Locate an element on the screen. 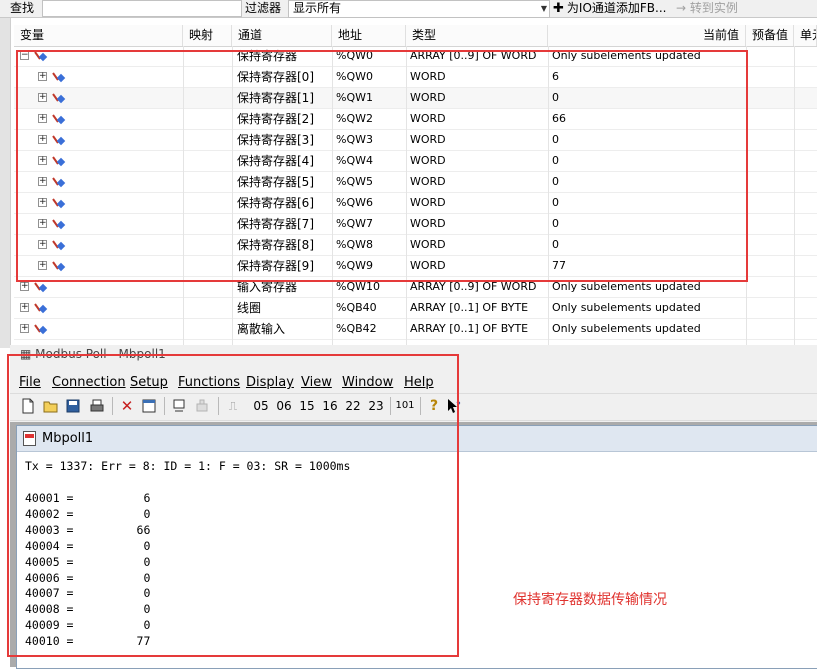  column-header-channel: 通道 is located at coordinates (282, 35).